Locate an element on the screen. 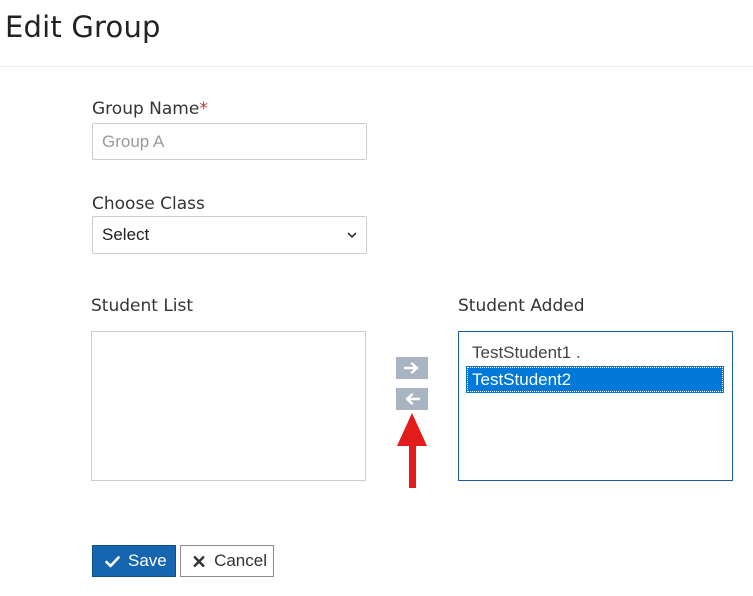 This screenshot has height=596, width=753. close-icon is located at coordinates (199, 561).